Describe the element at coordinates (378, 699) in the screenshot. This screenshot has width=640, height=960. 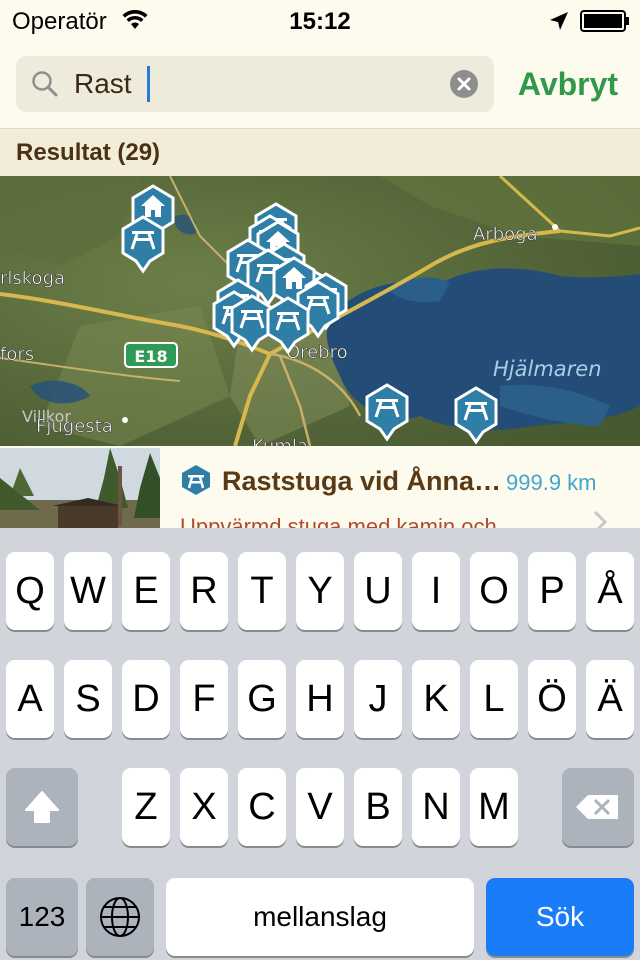
I see `key-j: J` at that location.